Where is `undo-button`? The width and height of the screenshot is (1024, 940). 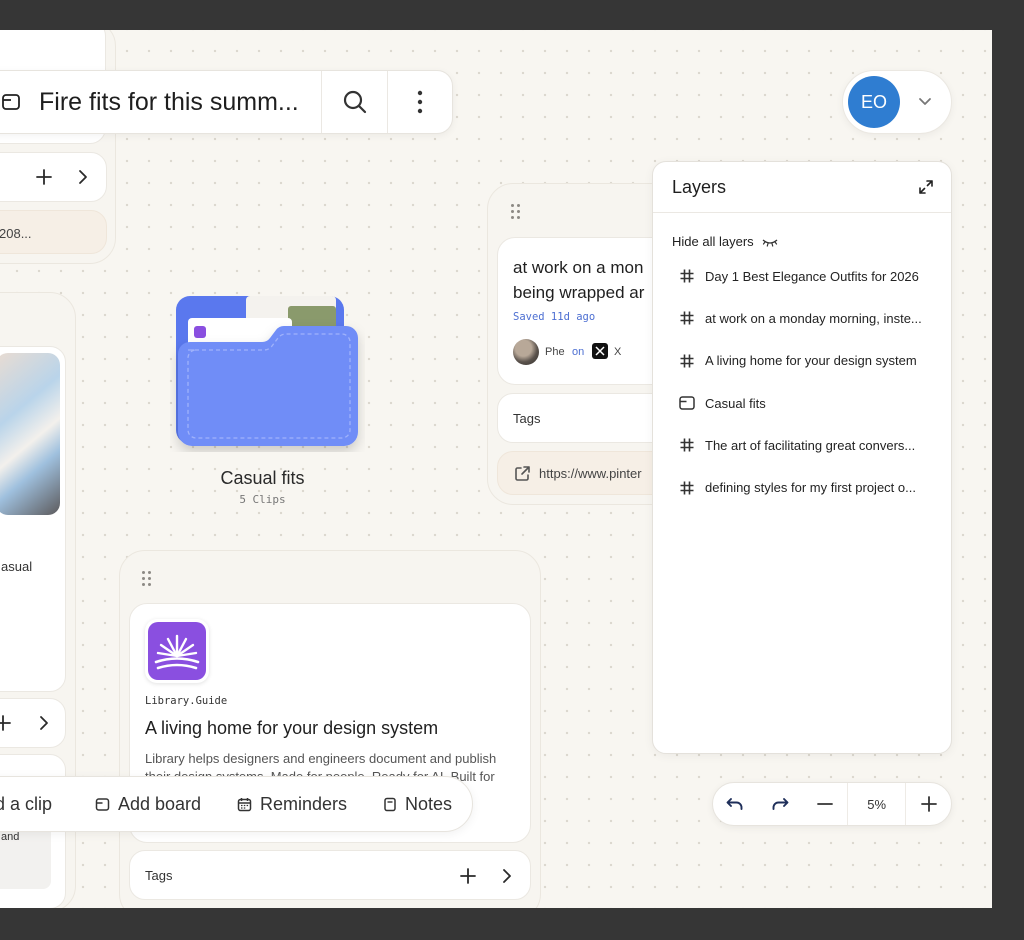 undo-button is located at coordinates (735, 804).